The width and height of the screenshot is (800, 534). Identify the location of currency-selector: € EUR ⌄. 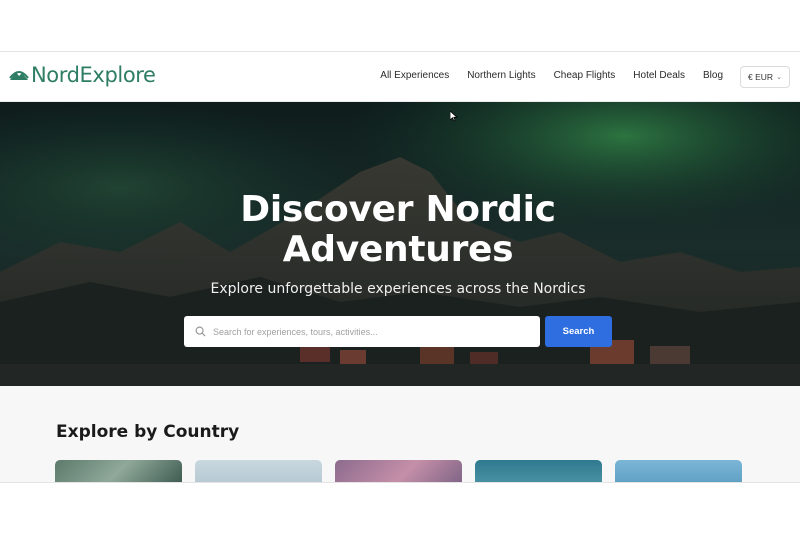
(765, 77).